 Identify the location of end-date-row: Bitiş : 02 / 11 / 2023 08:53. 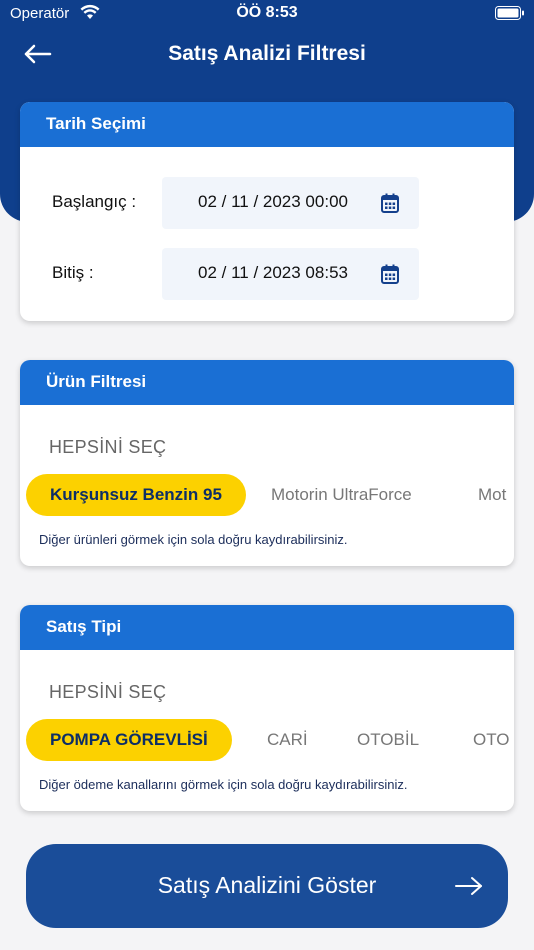
(267, 274).